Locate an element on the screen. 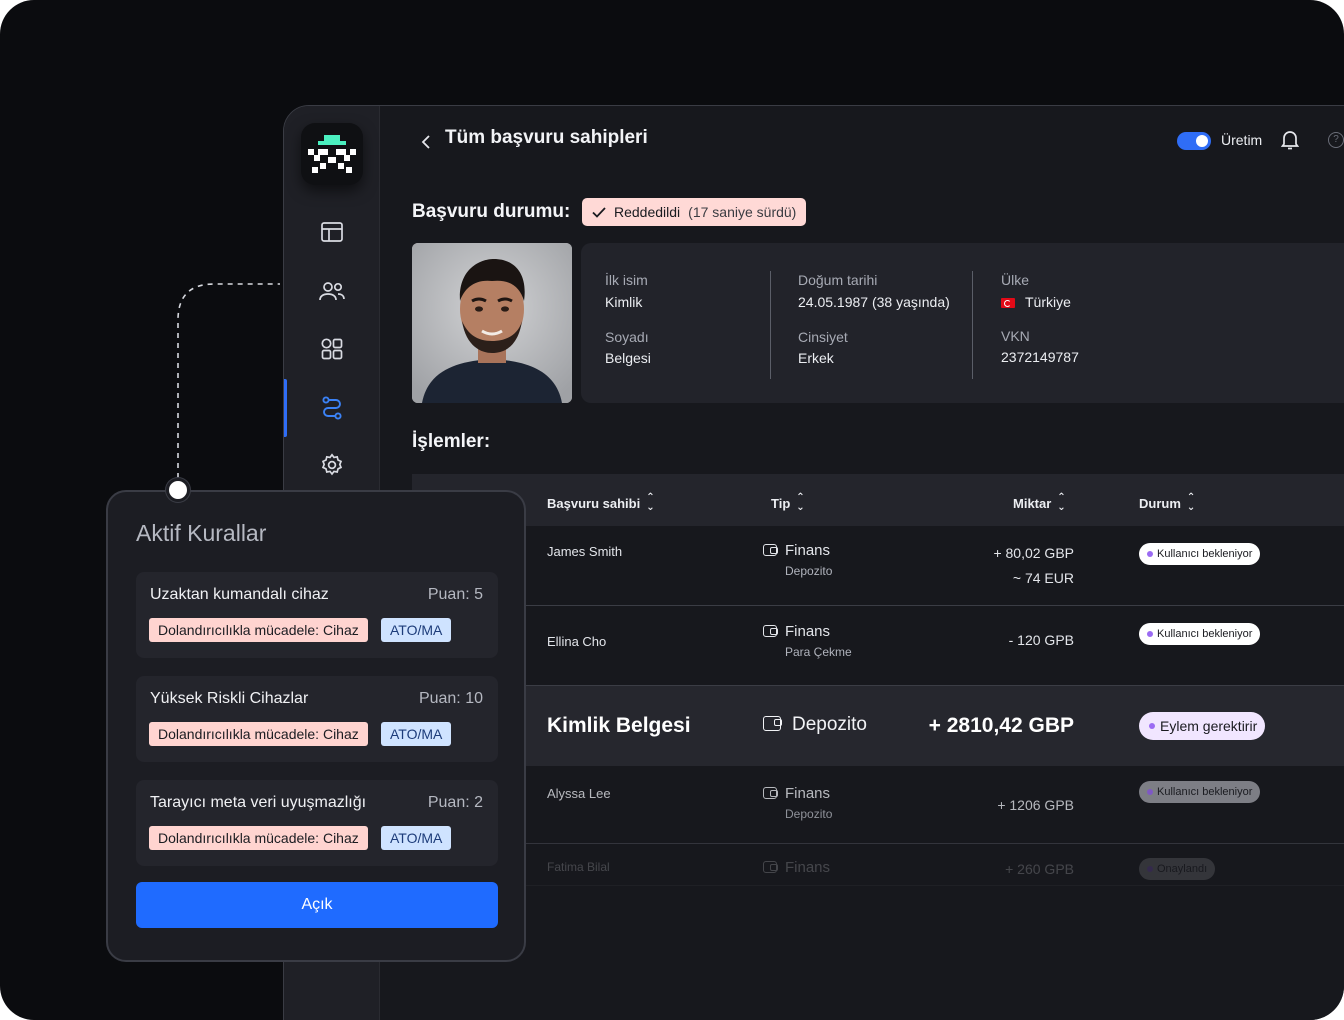 This screenshot has height=1020, width=1344. table-row: Fatima Bilal Finans + 260 GPB Onaylandı is located at coordinates (878, 865).